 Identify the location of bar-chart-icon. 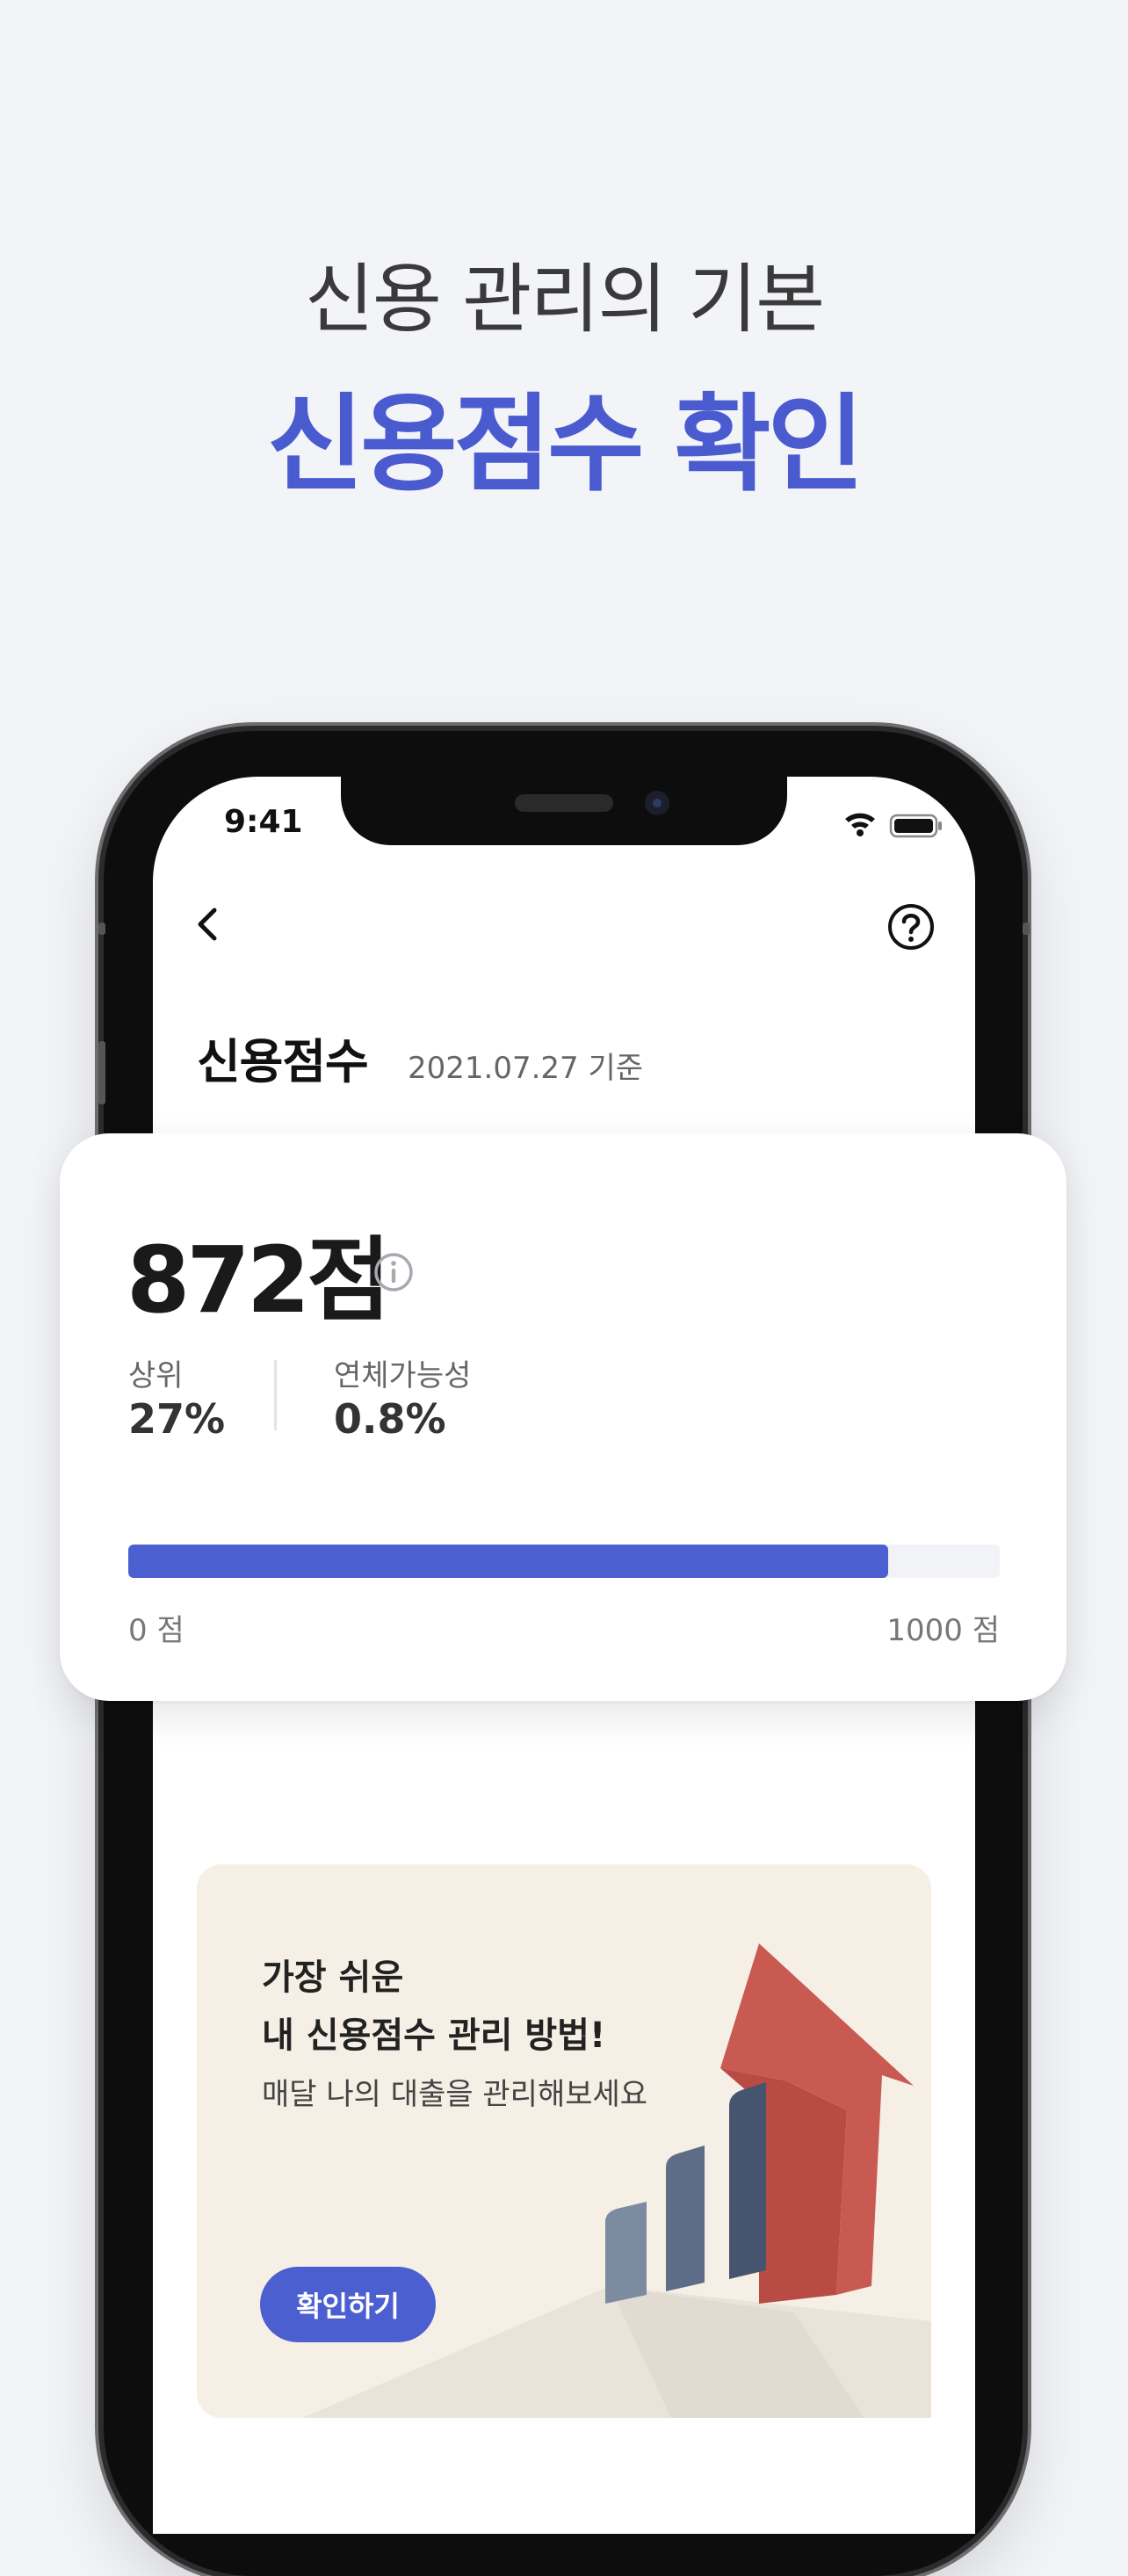
(686, 2193).